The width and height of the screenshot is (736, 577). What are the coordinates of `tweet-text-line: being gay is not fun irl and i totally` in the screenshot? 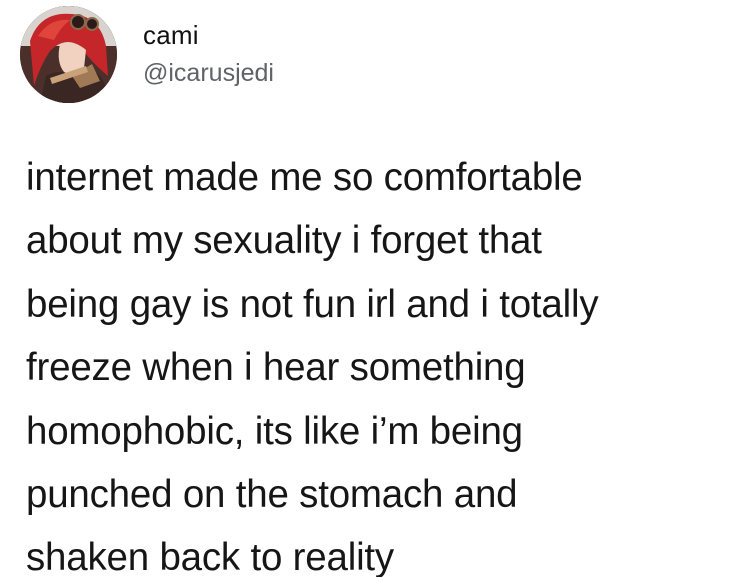 It's located at (312, 304).